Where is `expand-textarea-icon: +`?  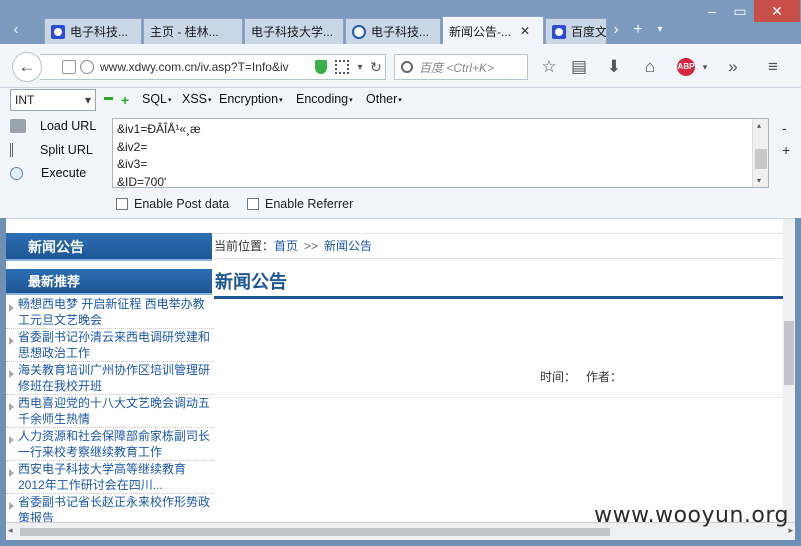 expand-textarea-icon: + is located at coordinates (786, 150).